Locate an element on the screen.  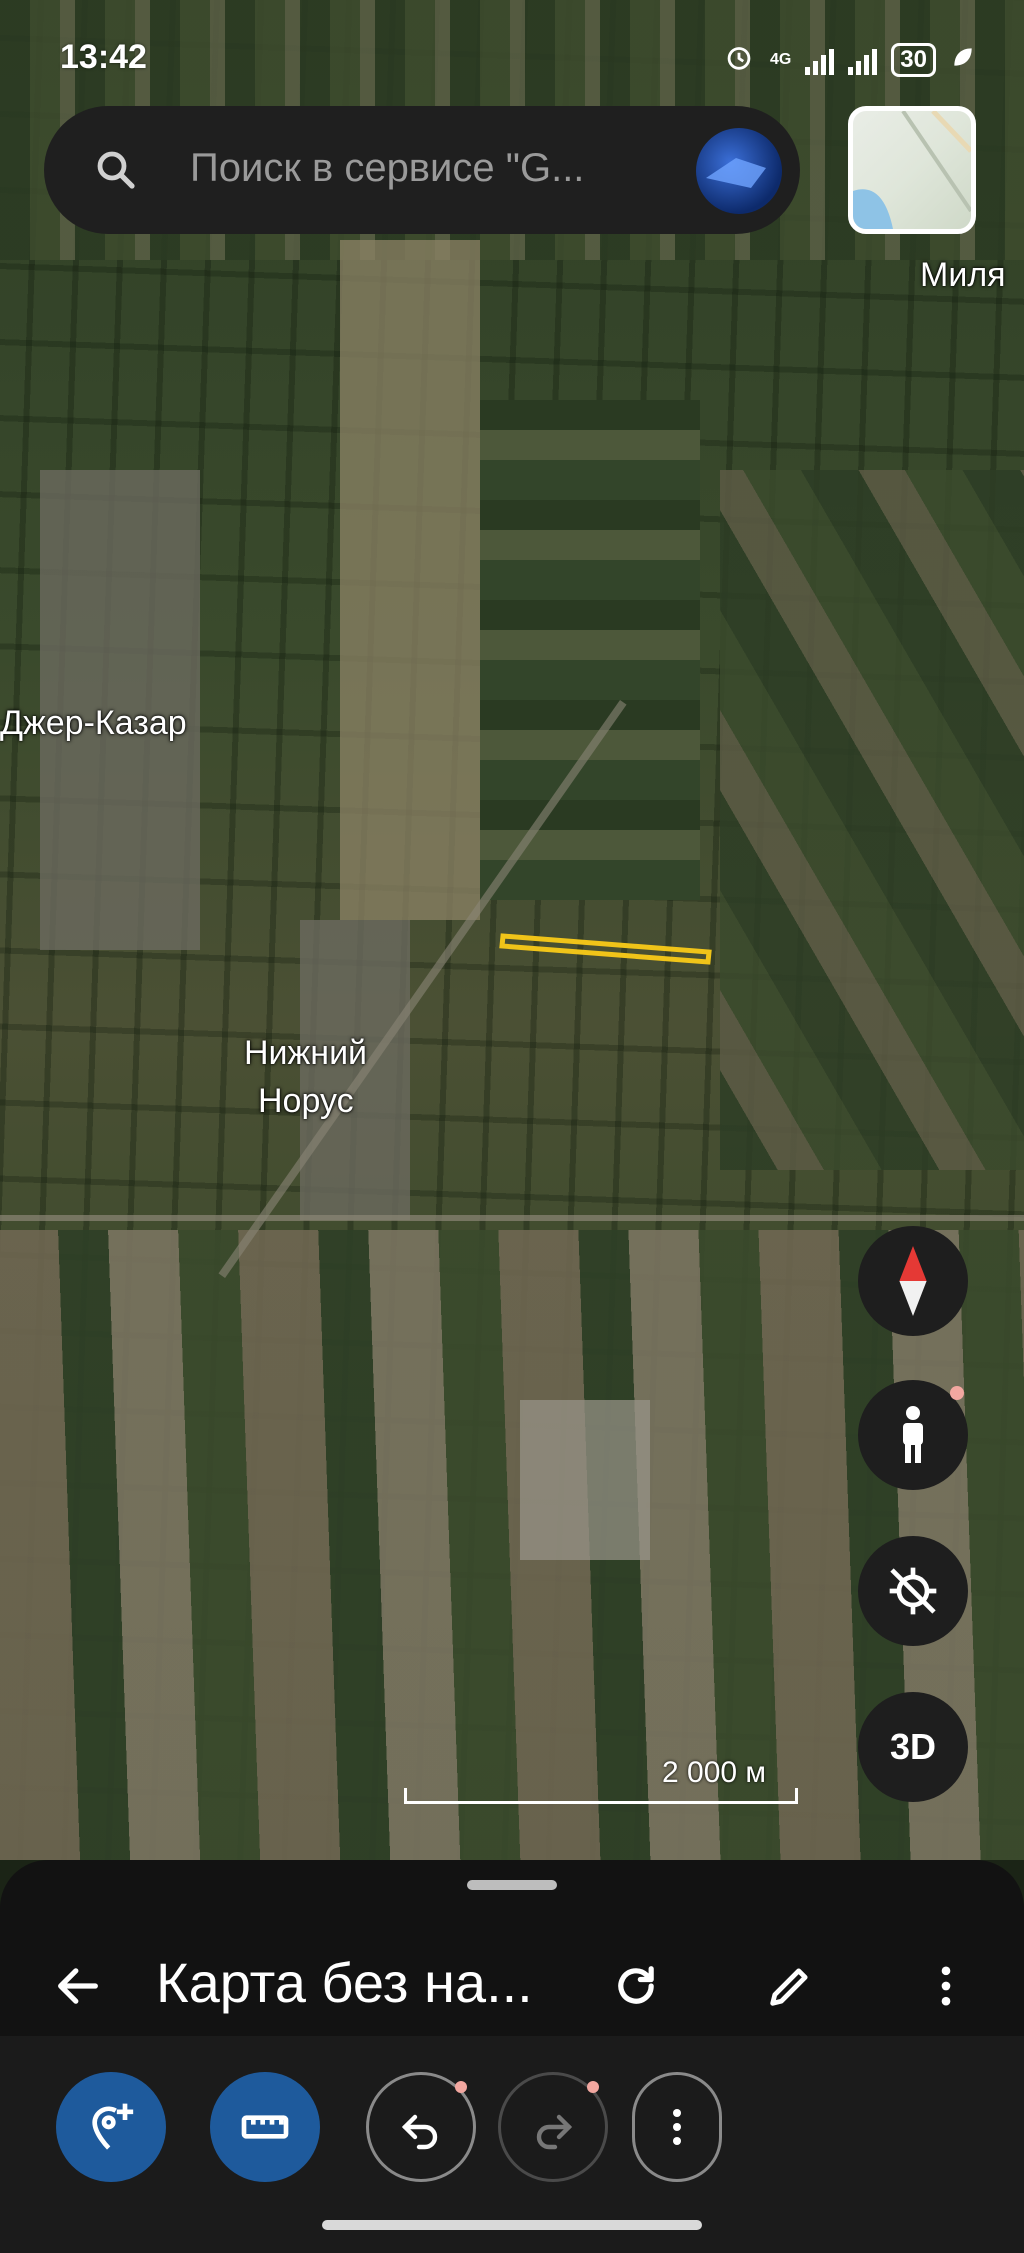
battery-level: 30 is located at coordinates (913, 60).